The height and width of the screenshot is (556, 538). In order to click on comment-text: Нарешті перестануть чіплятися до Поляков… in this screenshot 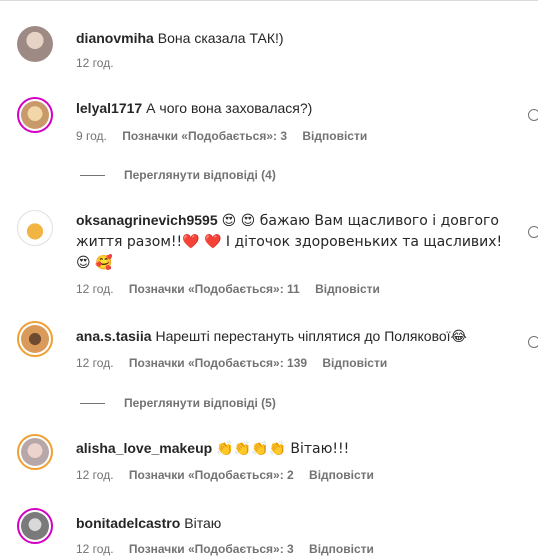, I will do `click(311, 336)`.